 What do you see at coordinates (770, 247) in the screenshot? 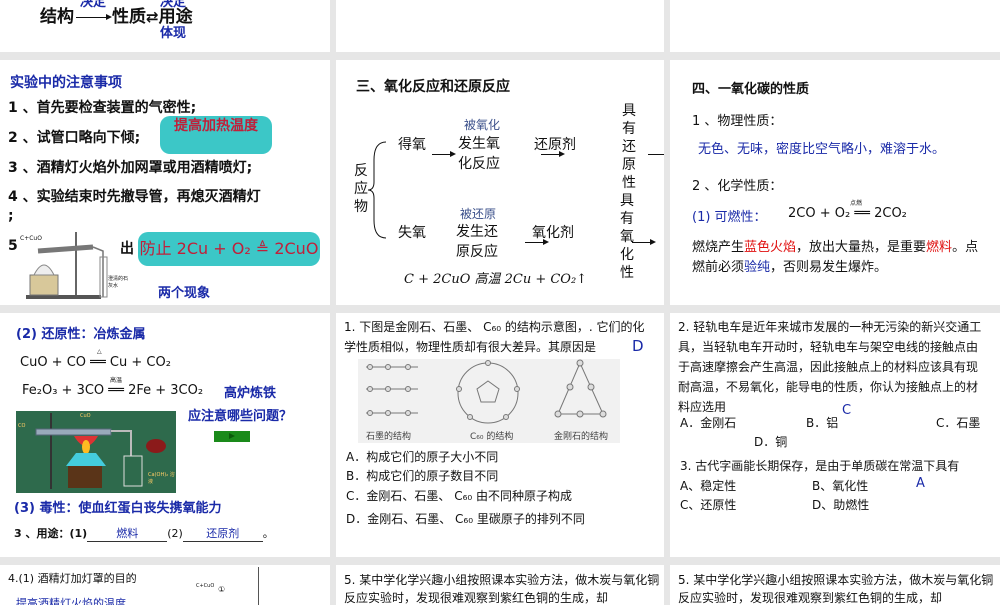
I see `highlight: 蓝色火焰` at bounding box center [770, 247].